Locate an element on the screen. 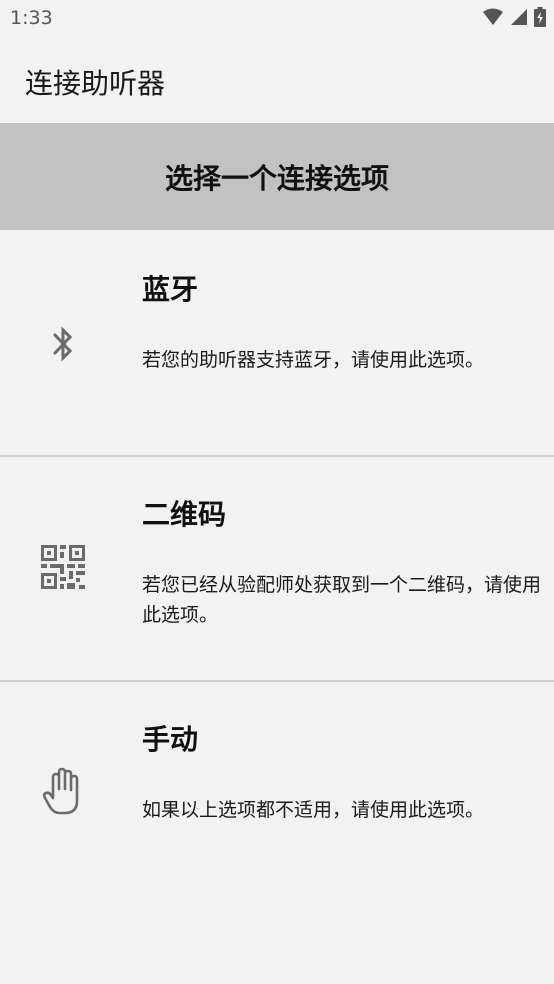  signal-icon is located at coordinates (519, 19).